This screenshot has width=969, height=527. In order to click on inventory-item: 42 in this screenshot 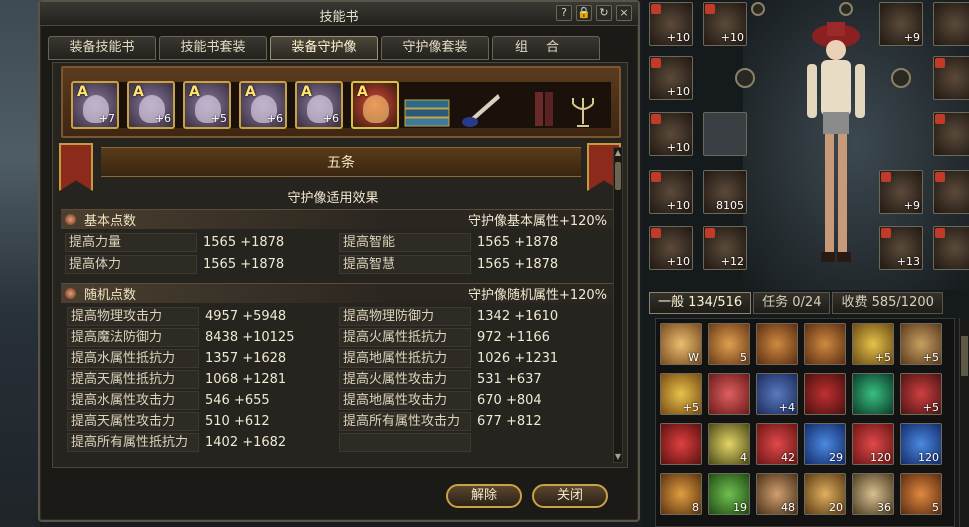, I will do `click(777, 444)`.